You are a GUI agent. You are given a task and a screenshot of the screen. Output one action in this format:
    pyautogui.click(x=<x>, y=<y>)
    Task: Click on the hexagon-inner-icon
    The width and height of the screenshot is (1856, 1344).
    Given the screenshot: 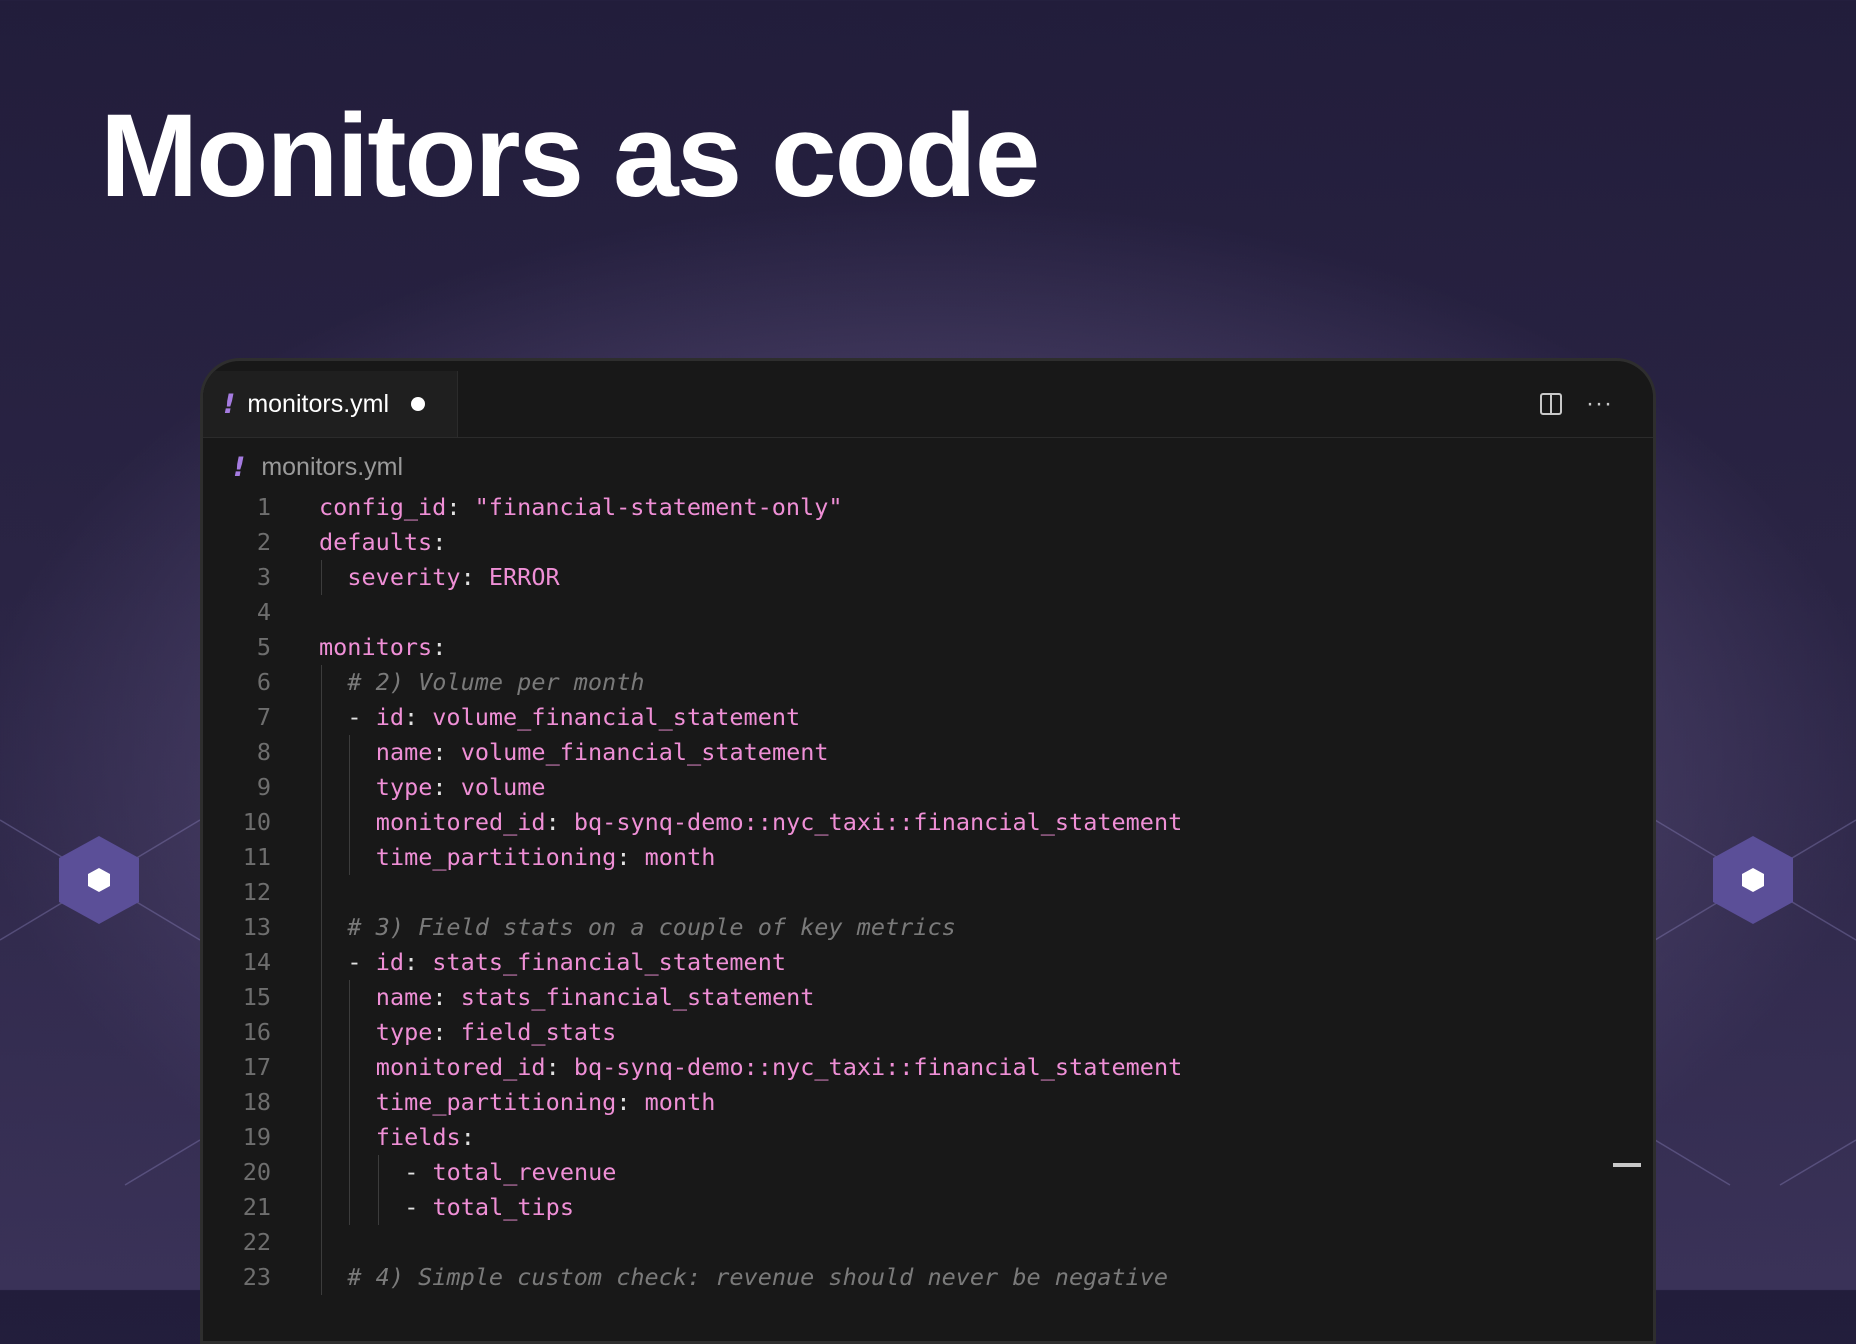 What is the action you would take?
    pyautogui.click(x=99, y=880)
    